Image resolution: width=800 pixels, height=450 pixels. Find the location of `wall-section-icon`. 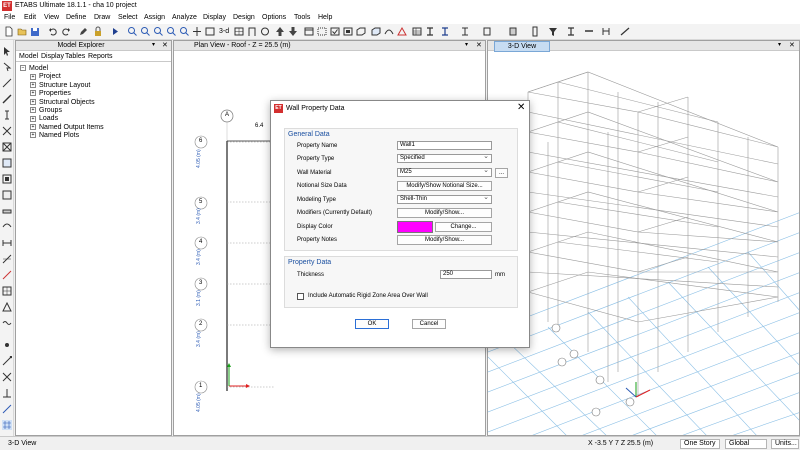

wall-section-icon is located at coordinates (513, 31).